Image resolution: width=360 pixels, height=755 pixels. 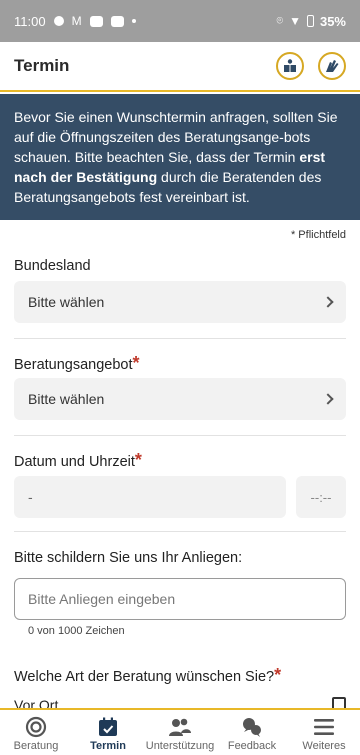 I want to click on consult-type-label: Welche Art der Beratung wünschen Sie?*, so click(x=147, y=675).